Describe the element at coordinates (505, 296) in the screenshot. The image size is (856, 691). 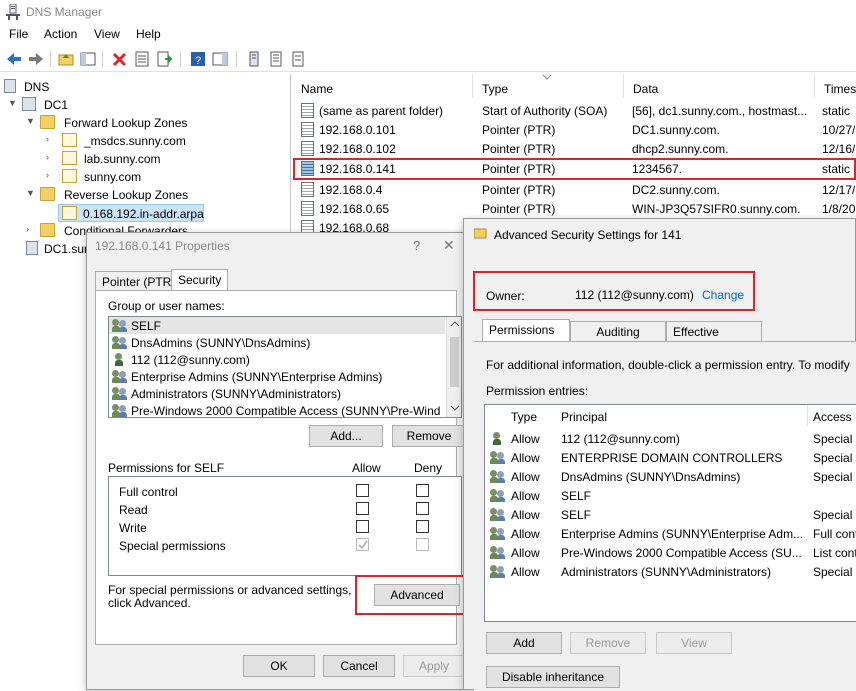
I see `owner-label: Owner:` at that location.